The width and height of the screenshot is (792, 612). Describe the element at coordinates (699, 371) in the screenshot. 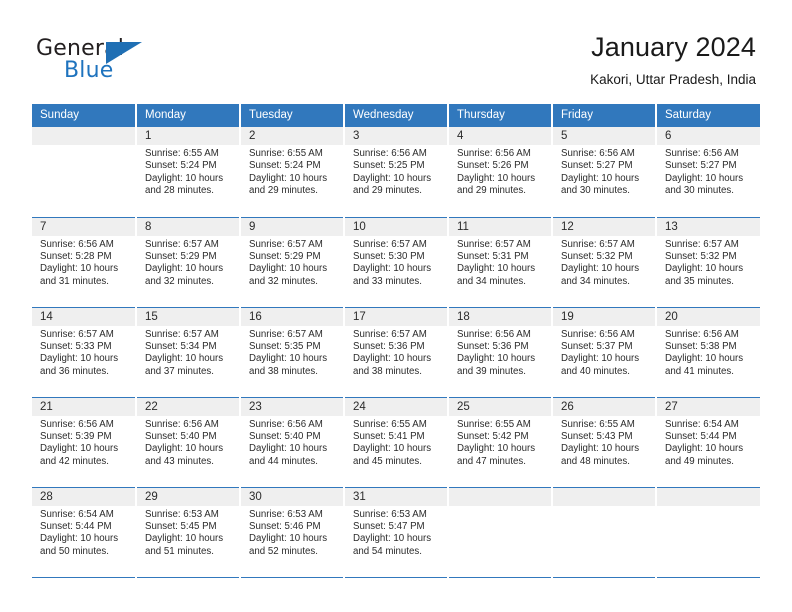

I see `daylight-duration-line2: and 41 minutes.` at that location.